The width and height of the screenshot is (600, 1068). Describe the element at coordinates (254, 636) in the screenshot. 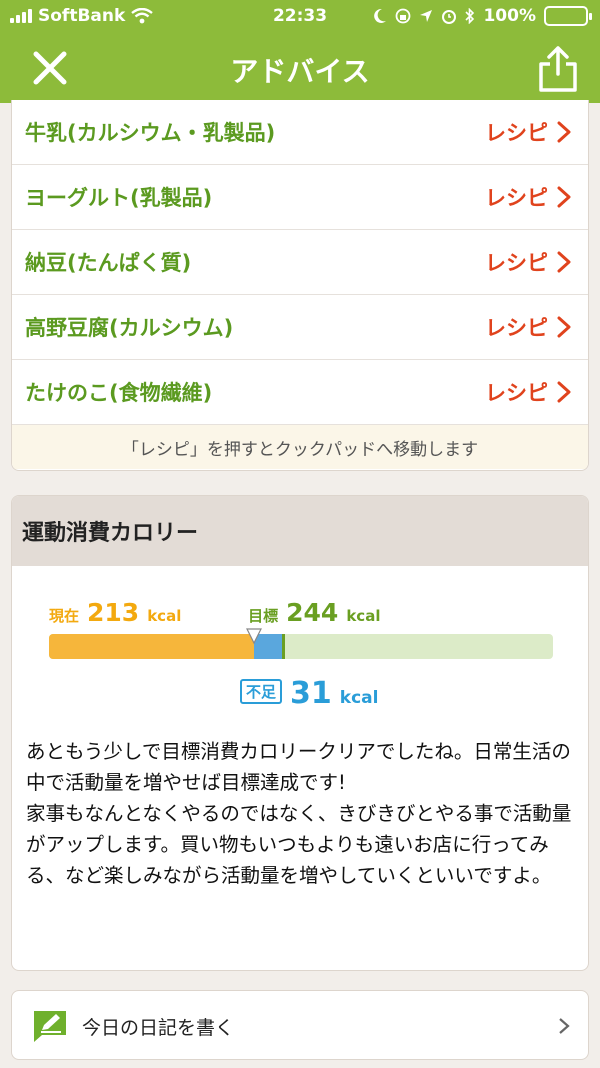

I see `goal-marker-icon` at that location.